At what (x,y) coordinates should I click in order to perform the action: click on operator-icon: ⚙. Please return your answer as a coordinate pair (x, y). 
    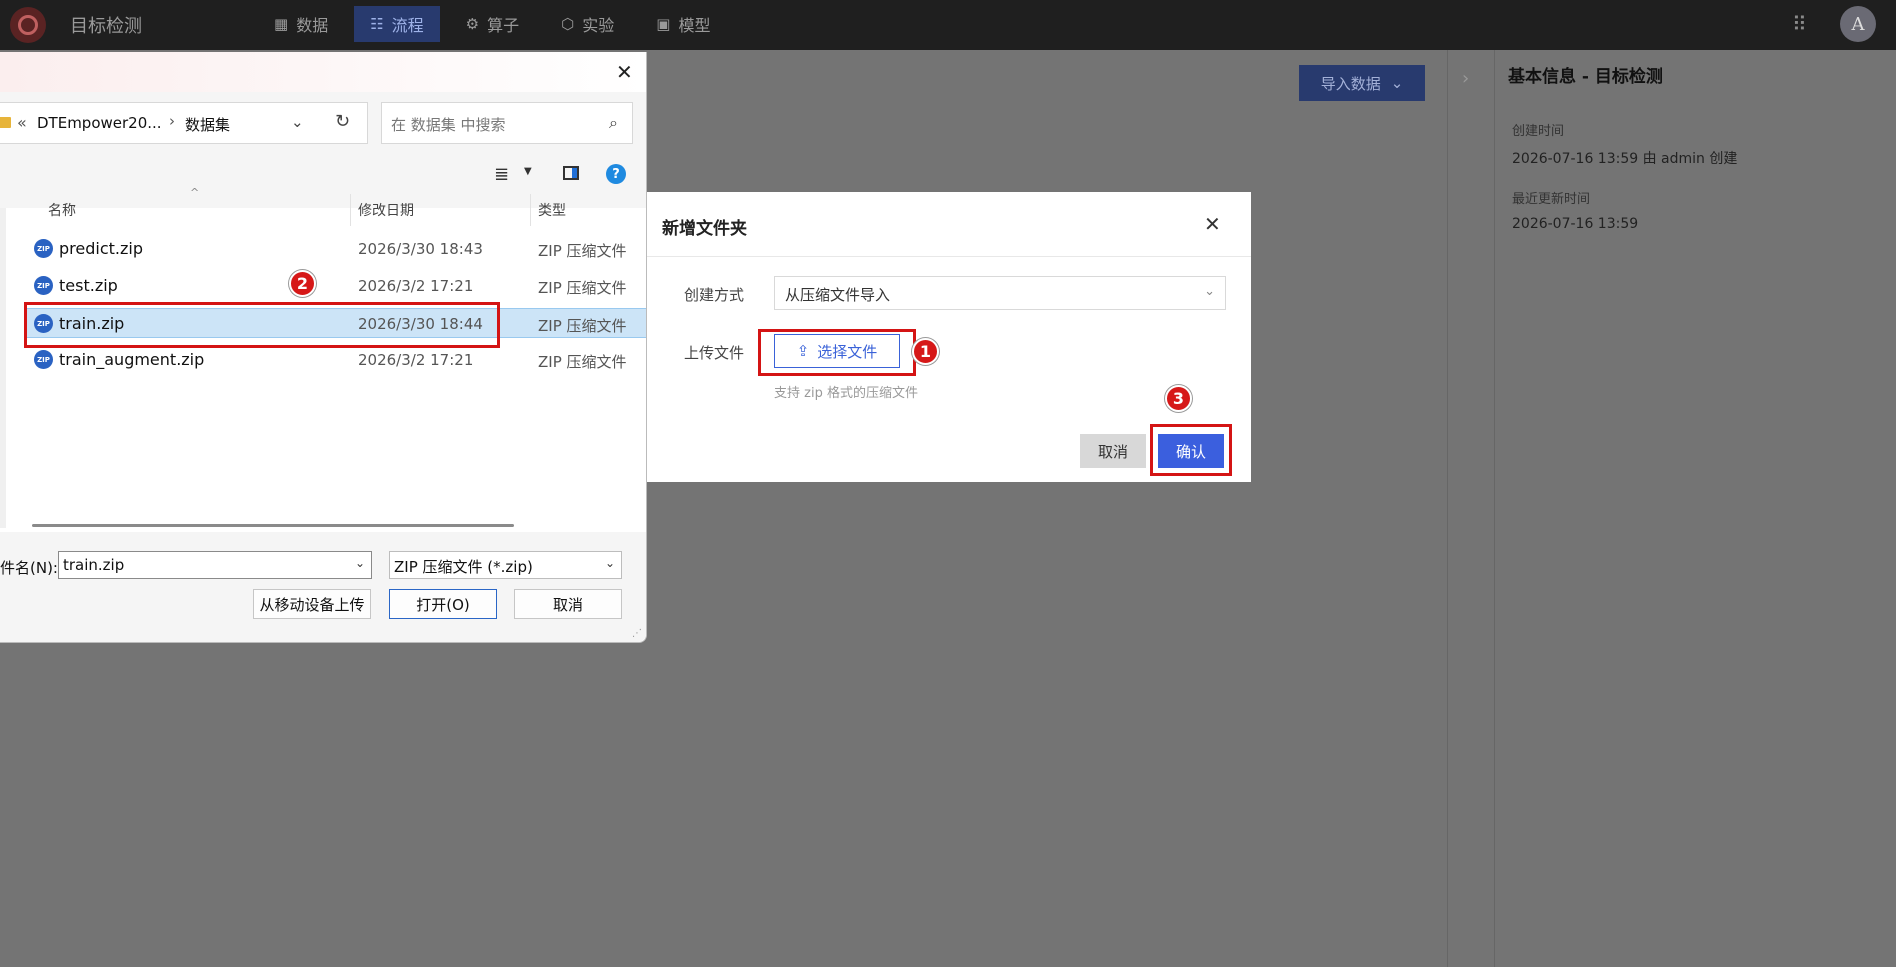
    Looking at the image, I should click on (472, 24).